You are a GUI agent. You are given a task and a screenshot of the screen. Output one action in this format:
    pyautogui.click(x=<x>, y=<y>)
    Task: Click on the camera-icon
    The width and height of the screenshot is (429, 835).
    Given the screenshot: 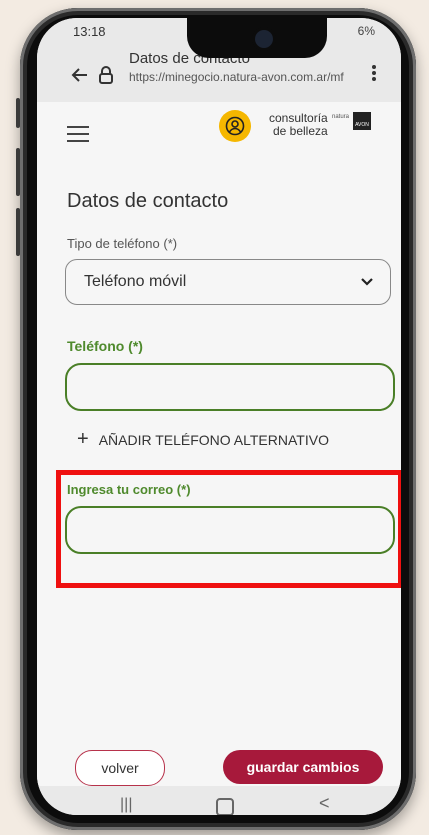 What is the action you would take?
    pyautogui.click(x=264, y=39)
    